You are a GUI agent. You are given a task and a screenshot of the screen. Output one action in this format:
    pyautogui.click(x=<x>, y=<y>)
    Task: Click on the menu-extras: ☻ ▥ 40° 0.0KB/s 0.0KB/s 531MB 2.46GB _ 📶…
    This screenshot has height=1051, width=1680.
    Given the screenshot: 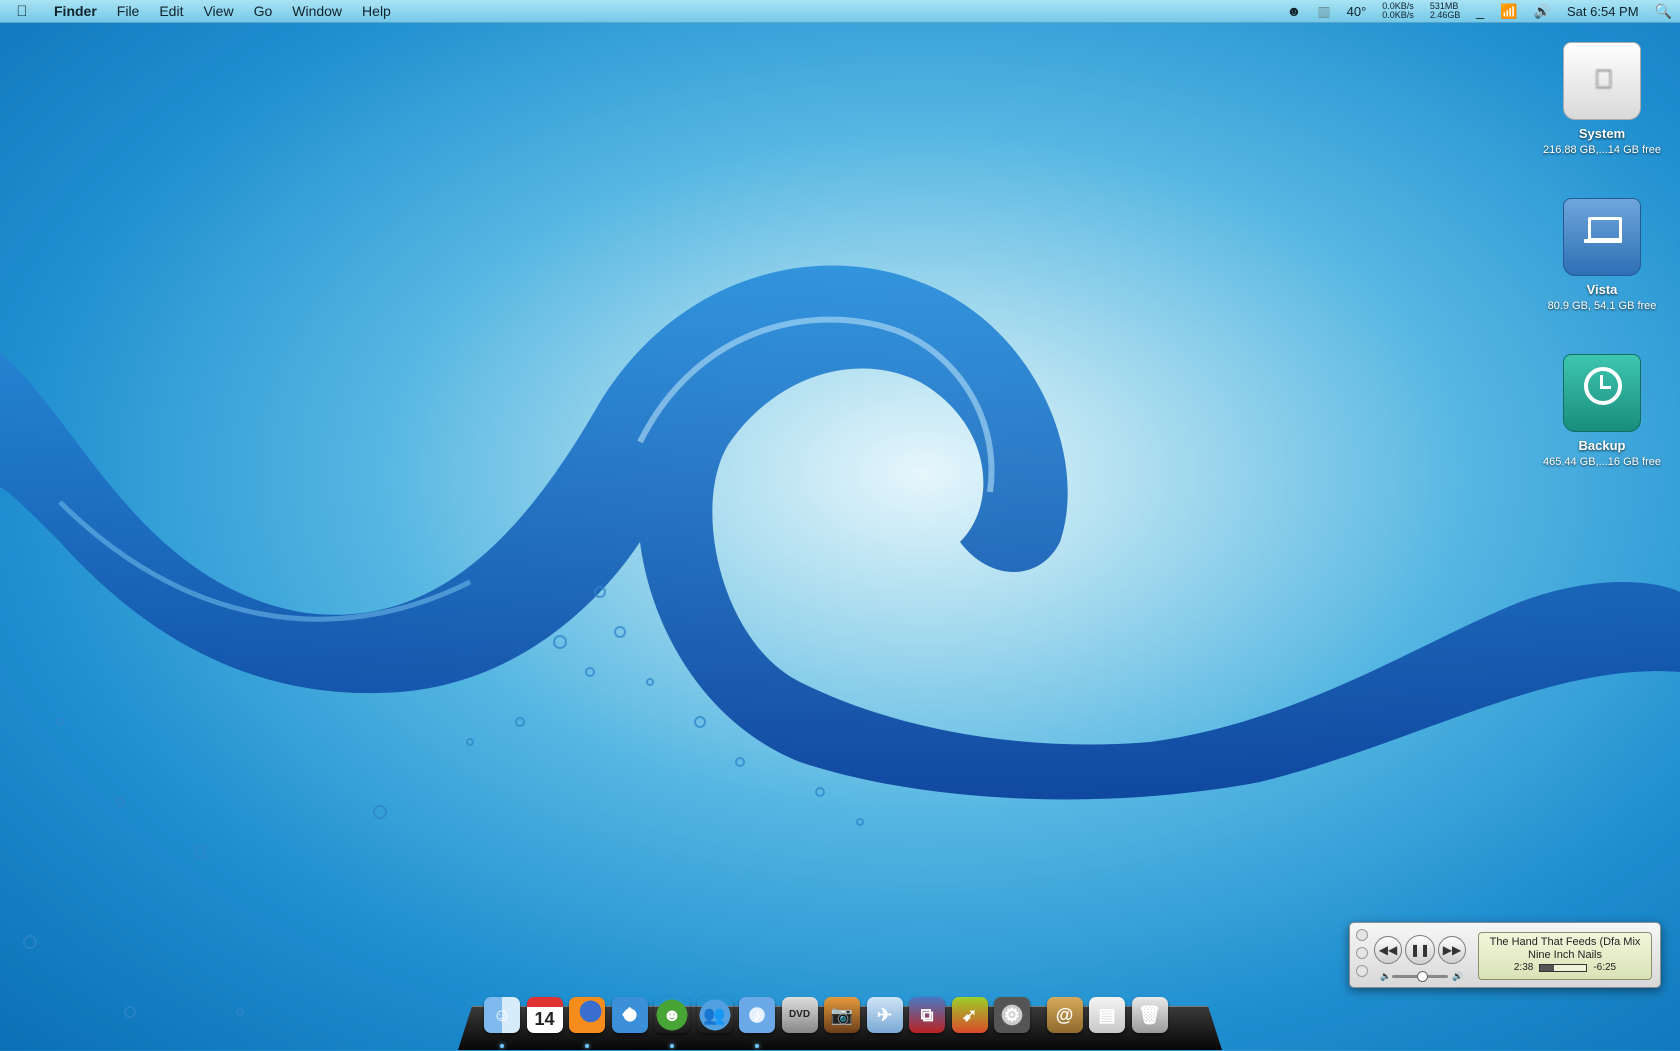 What is the action you would take?
    pyautogui.click(x=1479, y=11)
    